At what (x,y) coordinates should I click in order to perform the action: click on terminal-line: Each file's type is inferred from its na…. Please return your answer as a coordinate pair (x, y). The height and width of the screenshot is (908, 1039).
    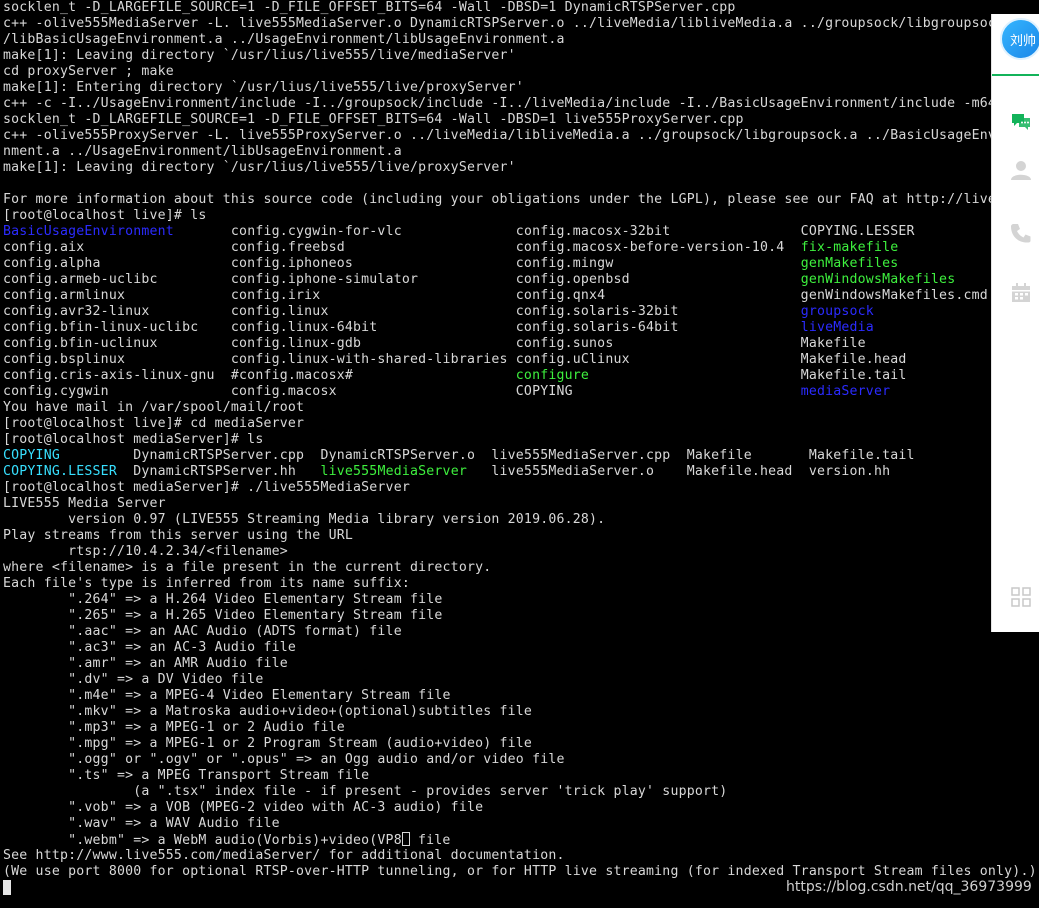
    Looking at the image, I should click on (521, 584).